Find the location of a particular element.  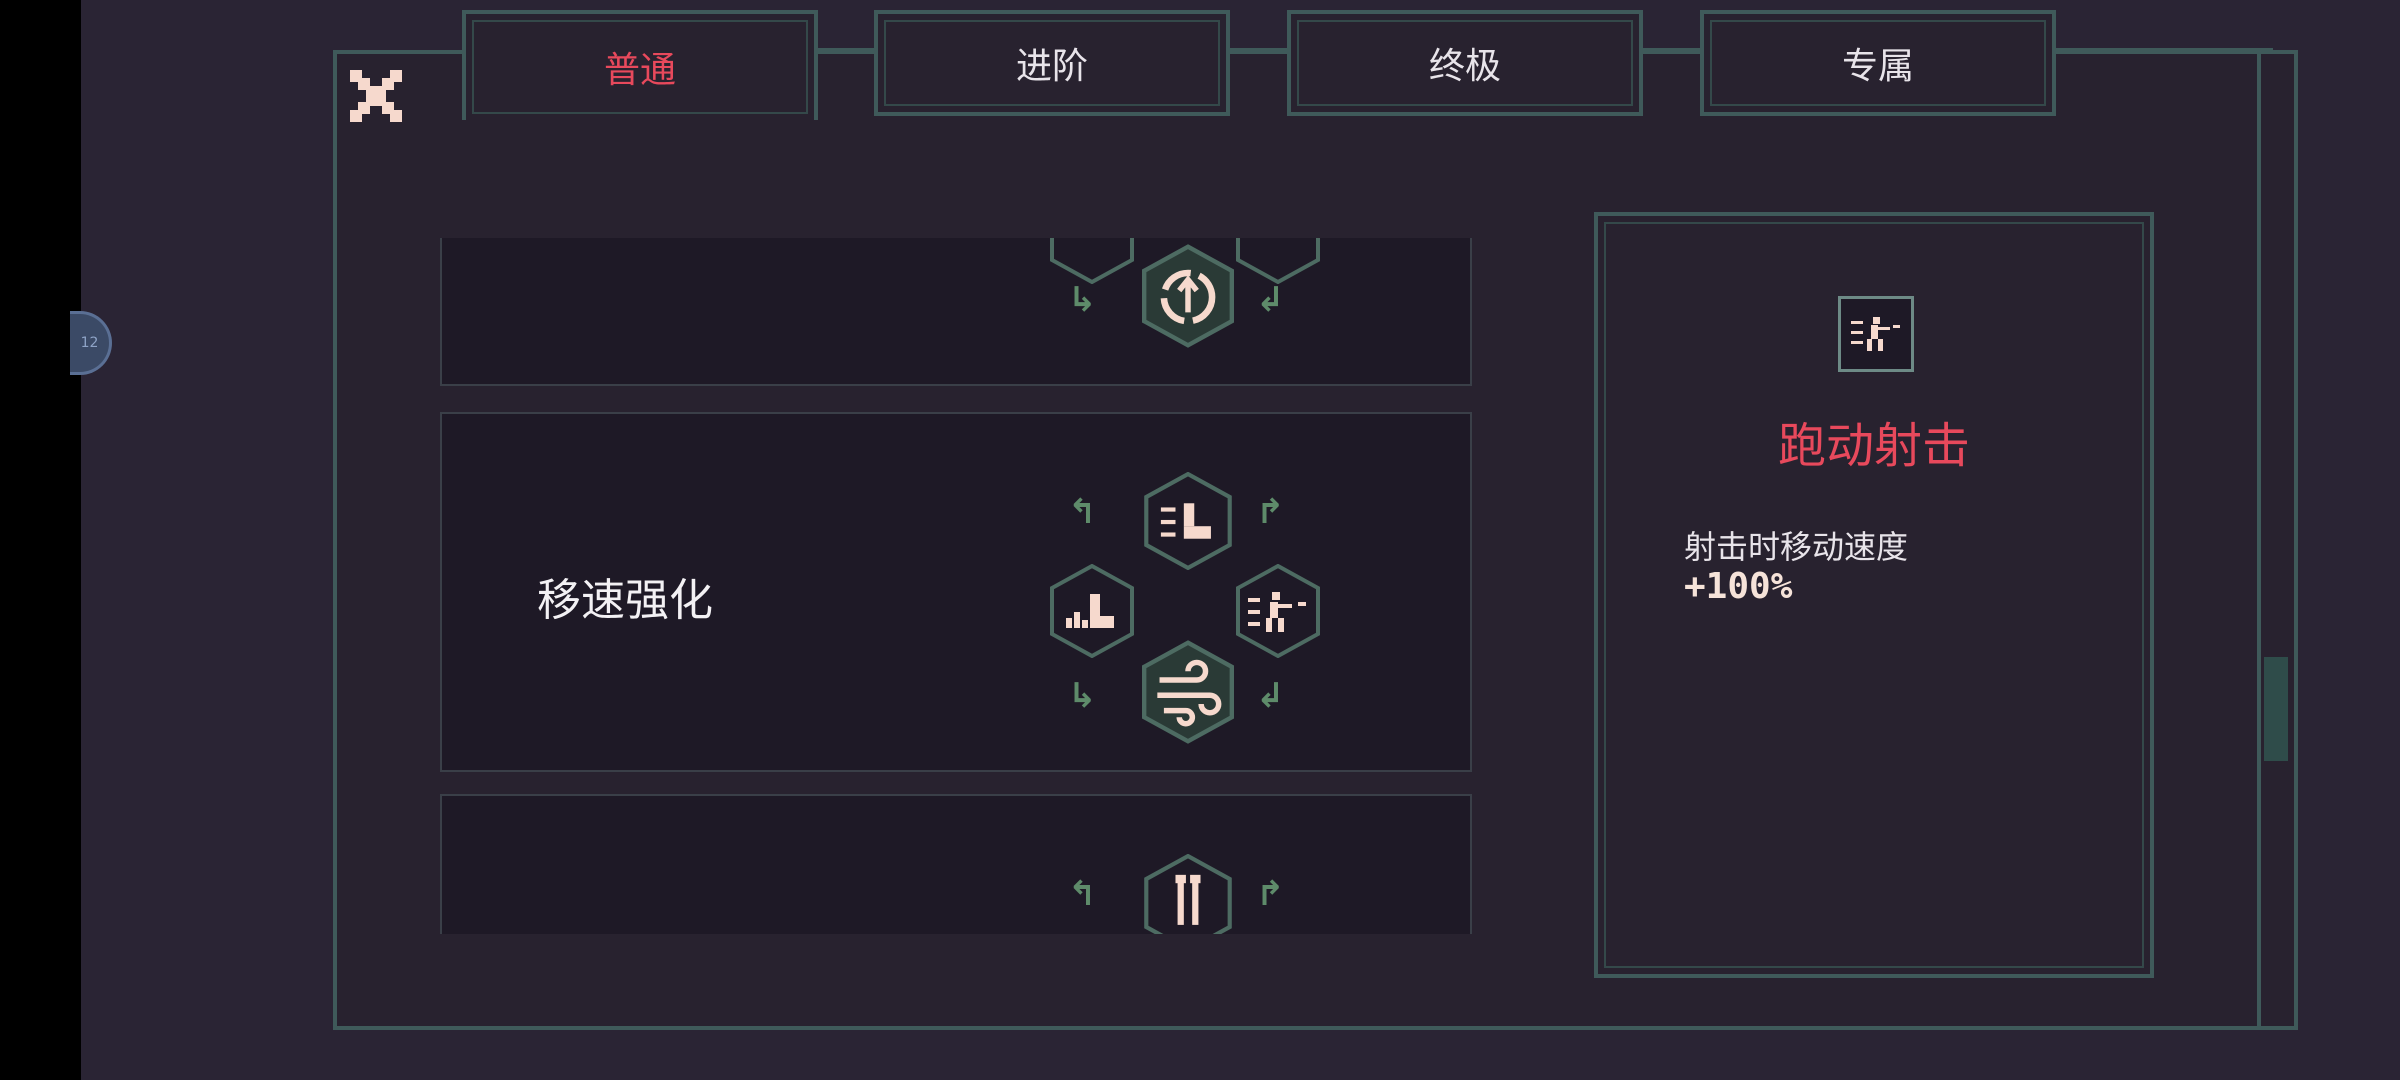

wind-icon is located at coordinates (1188, 692).